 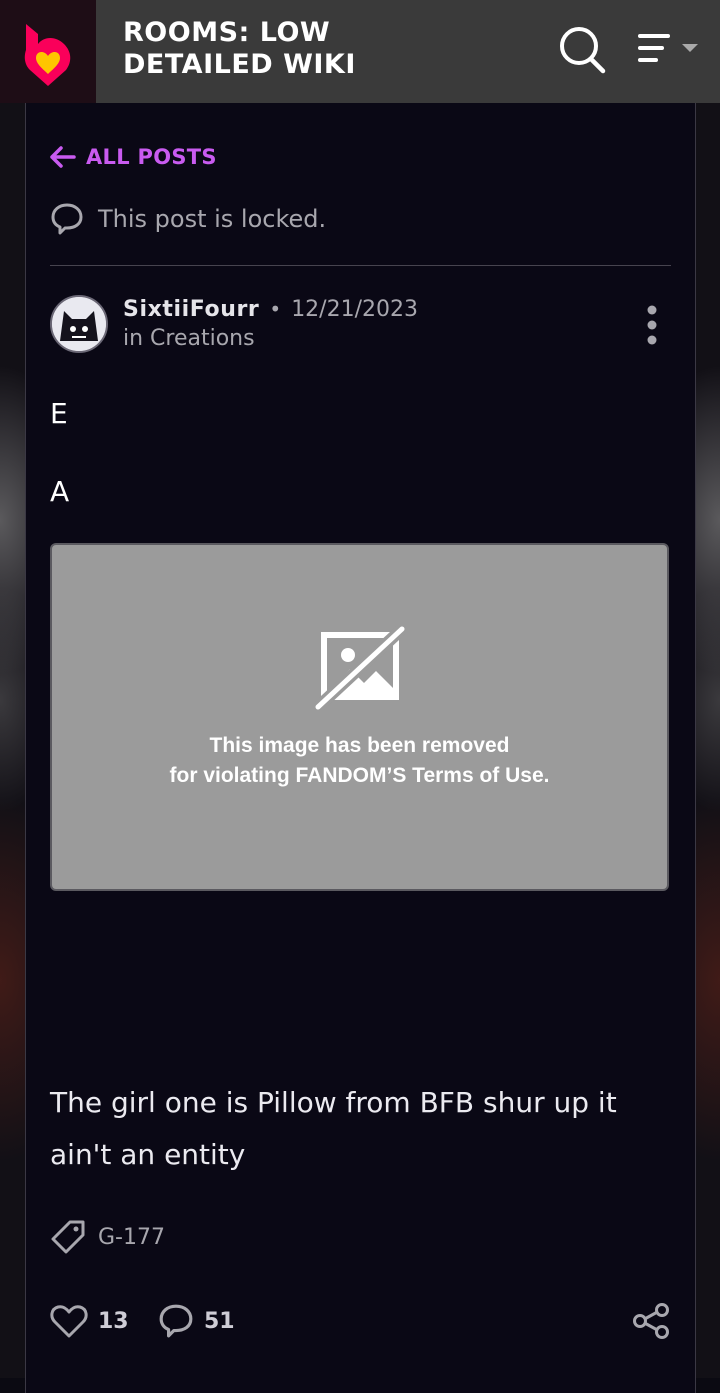 I want to click on locked-notice: This post is locked., so click(x=188, y=219).